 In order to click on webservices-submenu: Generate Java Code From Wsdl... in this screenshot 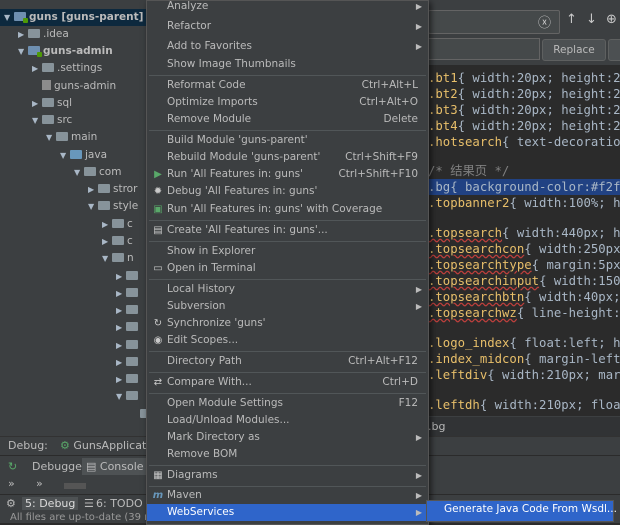, I will do `click(521, 511)`.